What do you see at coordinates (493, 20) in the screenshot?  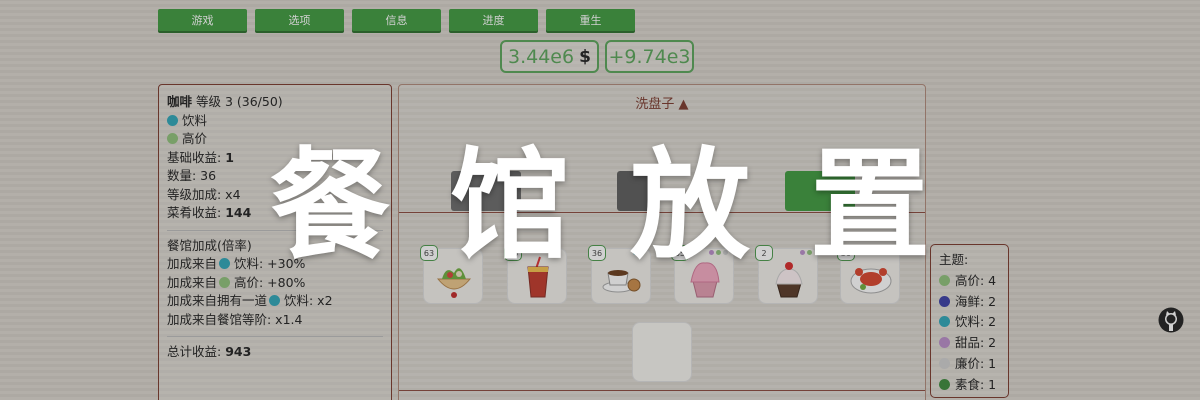 I see `tab-progress: 进度` at bounding box center [493, 20].